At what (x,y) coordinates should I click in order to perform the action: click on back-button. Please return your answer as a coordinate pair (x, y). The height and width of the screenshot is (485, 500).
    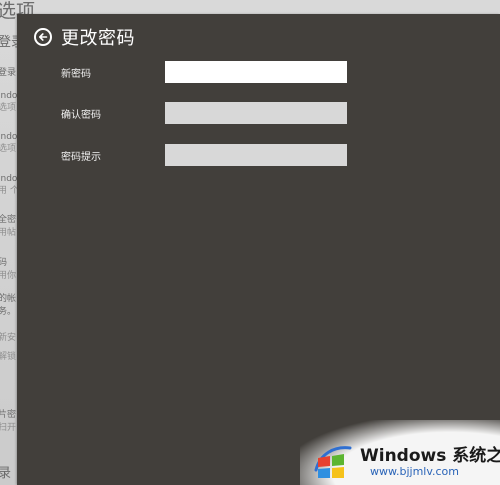
    Looking at the image, I should click on (43, 37).